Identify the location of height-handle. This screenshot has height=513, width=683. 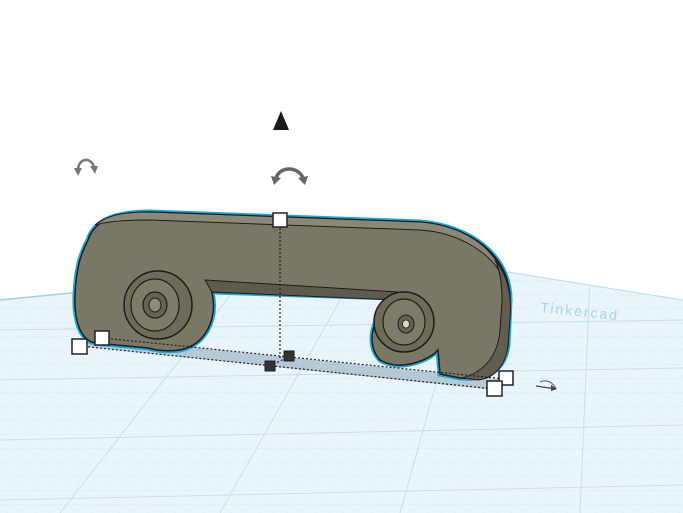
(280, 220).